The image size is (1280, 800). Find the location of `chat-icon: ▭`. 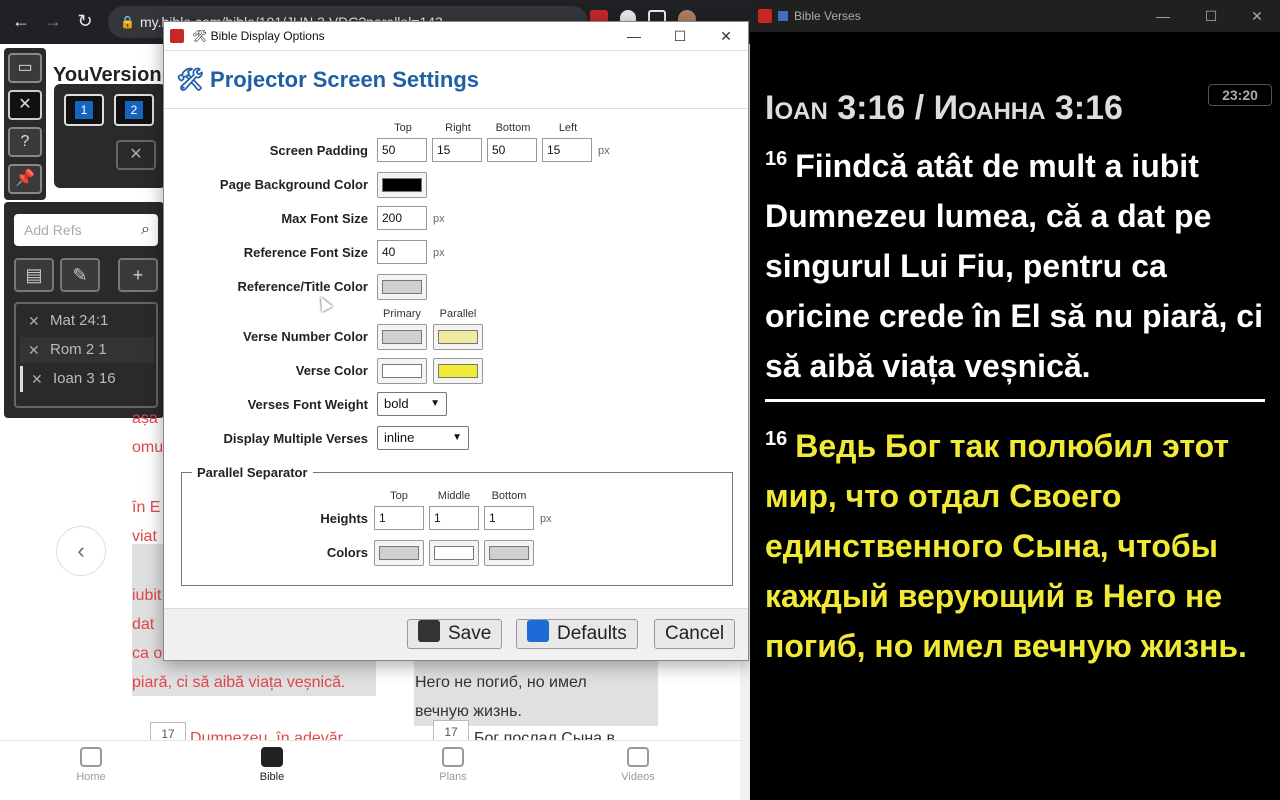

chat-icon: ▭ is located at coordinates (25, 68).